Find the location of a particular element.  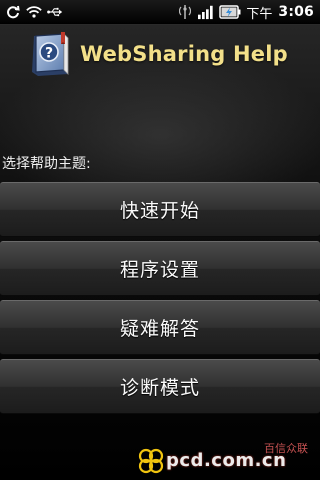

help-topic-prompt: 选择帮助主题: is located at coordinates (46, 164).